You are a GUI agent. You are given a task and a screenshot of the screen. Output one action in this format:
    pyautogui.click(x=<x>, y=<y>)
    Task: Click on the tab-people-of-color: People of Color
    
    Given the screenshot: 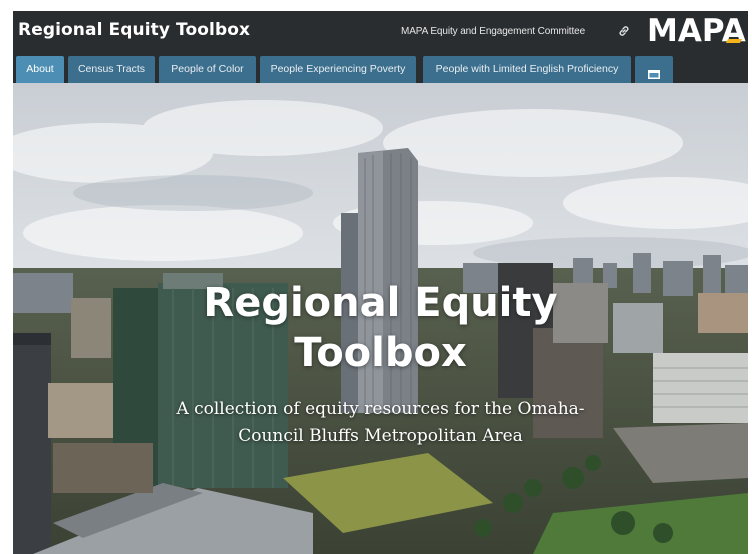 What is the action you would take?
    pyautogui.click(x=207, y=69)
    